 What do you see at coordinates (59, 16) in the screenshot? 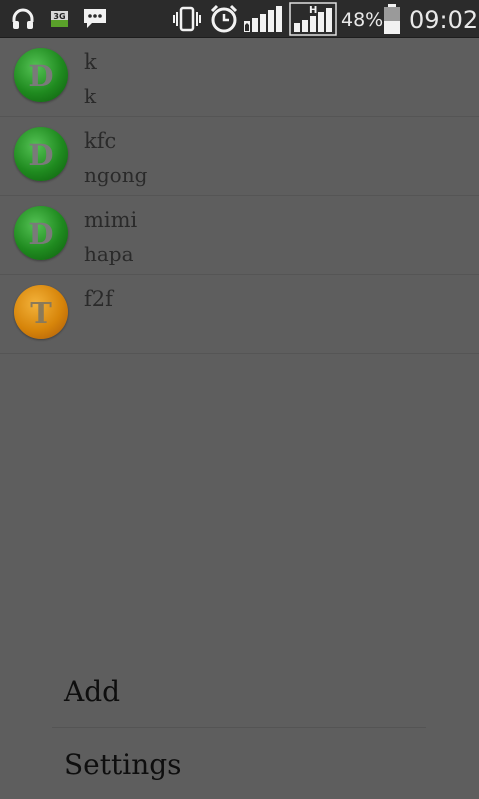
I see `svg-text: 3G` at bounding box center [59, 16].